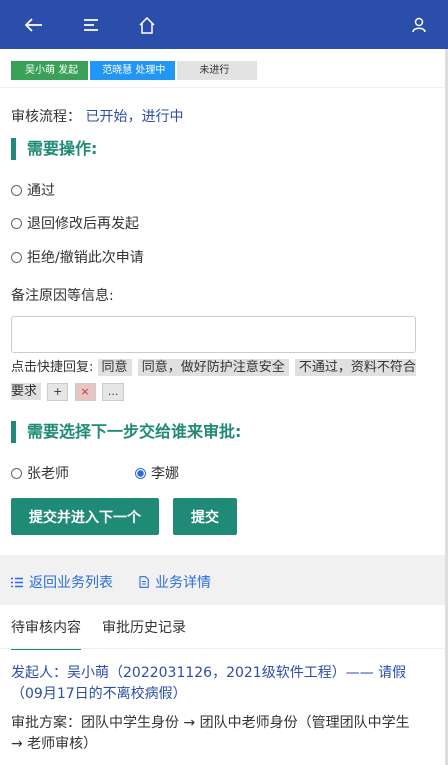 The height and width of the screenshot is (765, 448). What do you see at coordinates (50, 70) in the screenshot?
I see `step-initiated: 吴小萌 发起` at bounding box center [50, 70].